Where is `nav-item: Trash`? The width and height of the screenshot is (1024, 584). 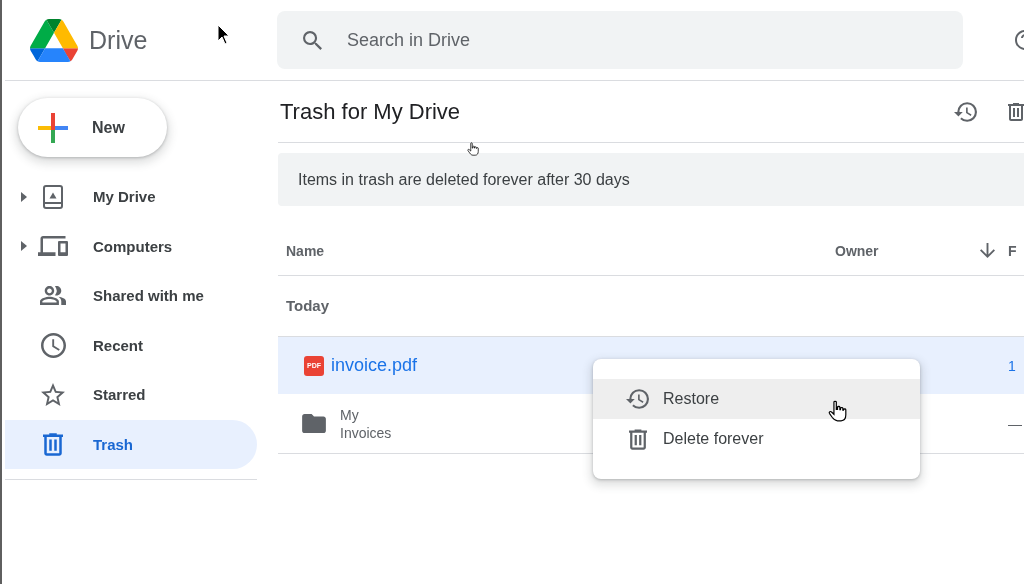 nav-item: Trash is located at coordinates (131, 444).